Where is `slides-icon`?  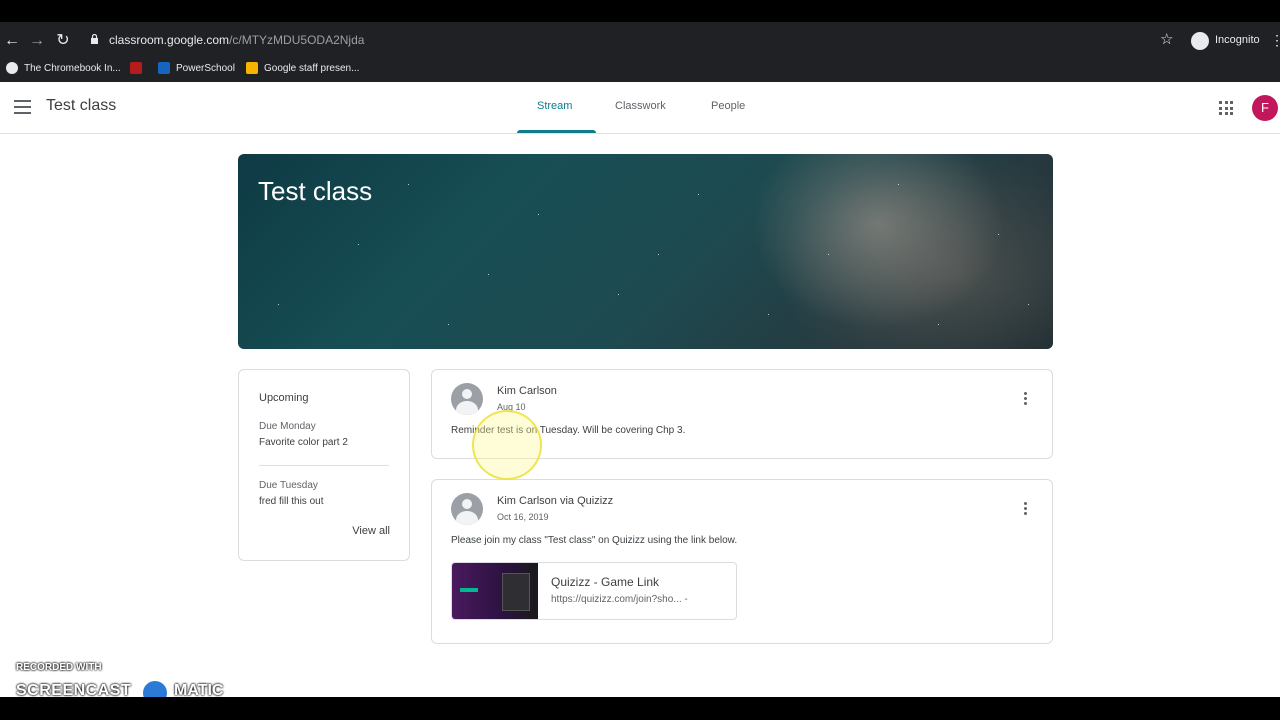 slides-icon is located at coordinates (252, 68).